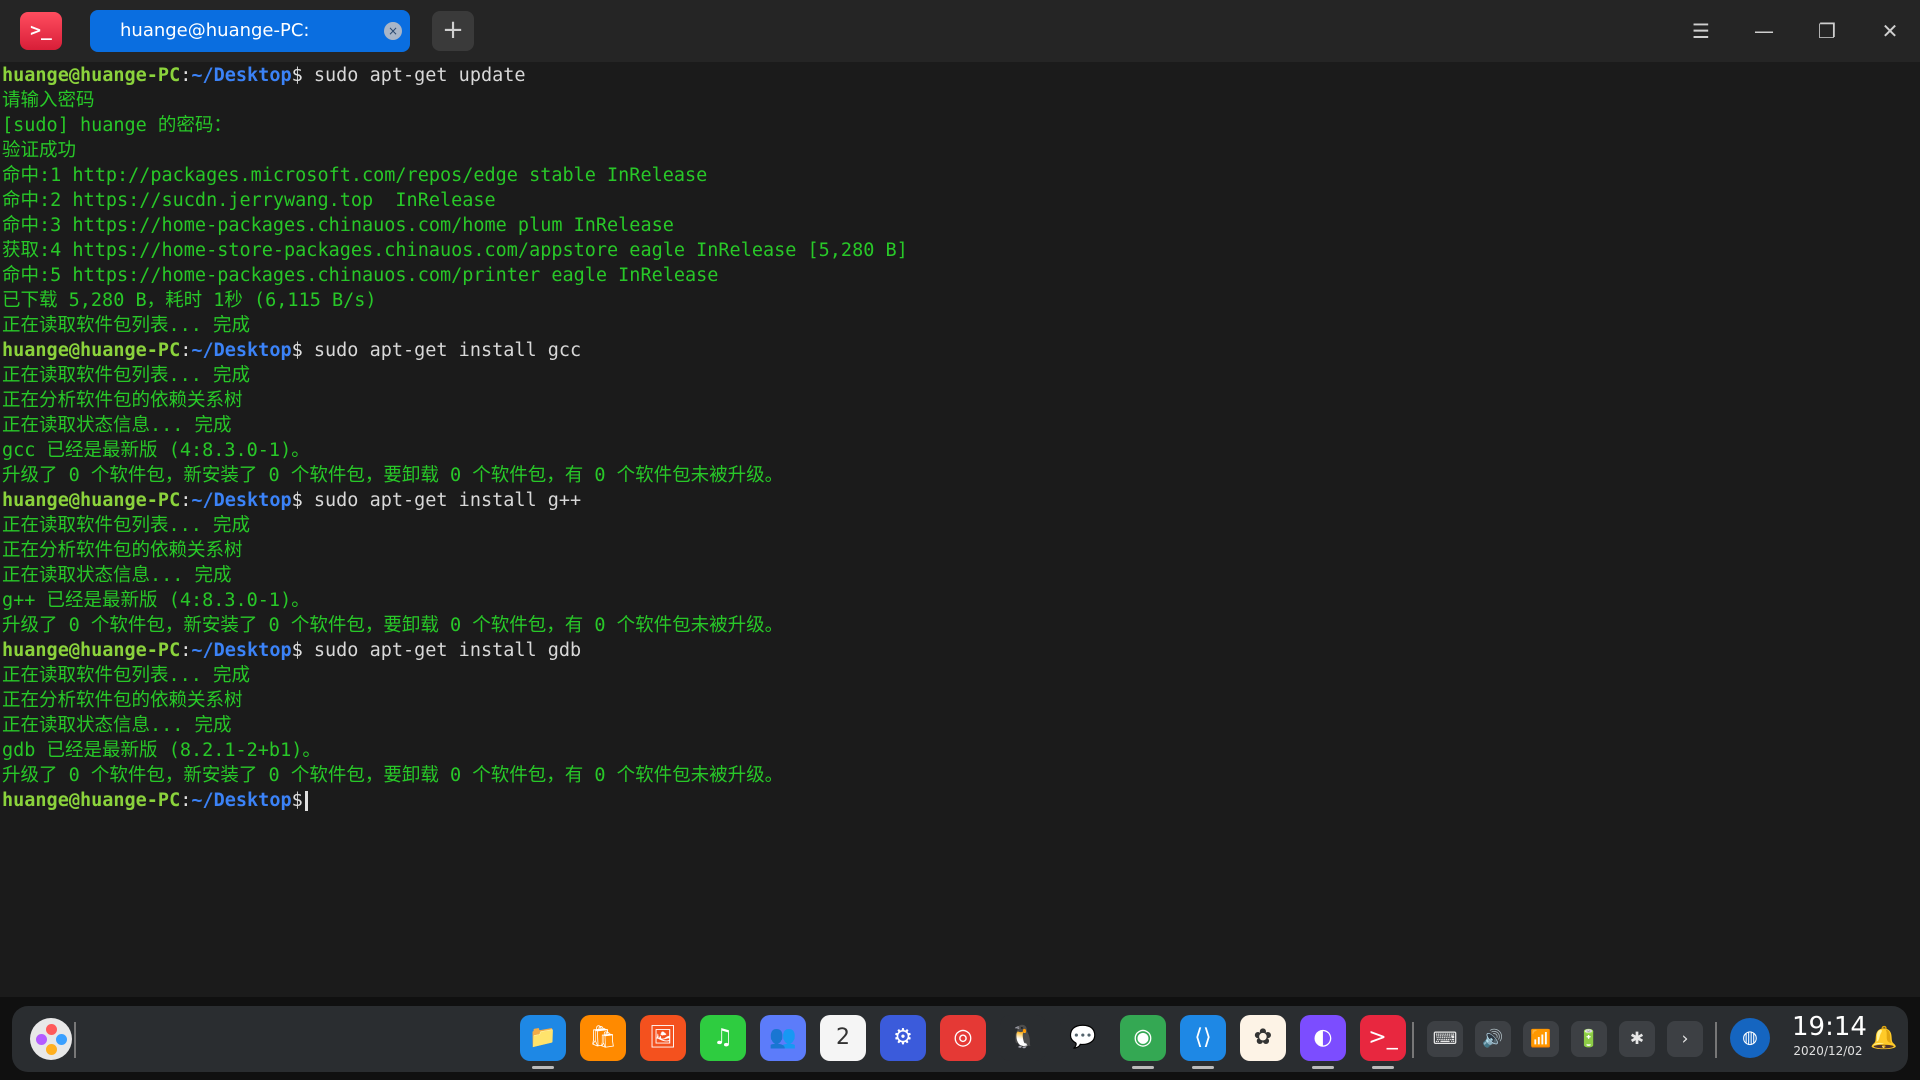 The height and width of the screenshot is (1080, 1920). What do you see at coordinates (156, 600) in the screenshot?
I see `output-line: g++ 已经是最新版 (4:8.3.0-1)。` at bounding box center [156, 600].